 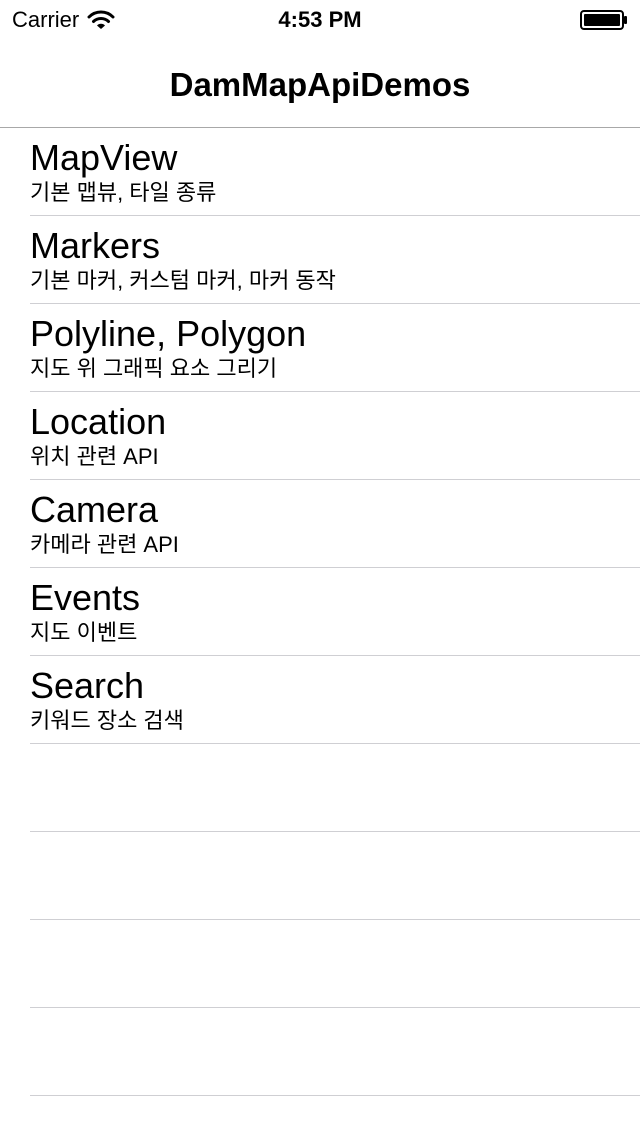 I want to click on list-item-title: Events, so click(x=85, y=597).